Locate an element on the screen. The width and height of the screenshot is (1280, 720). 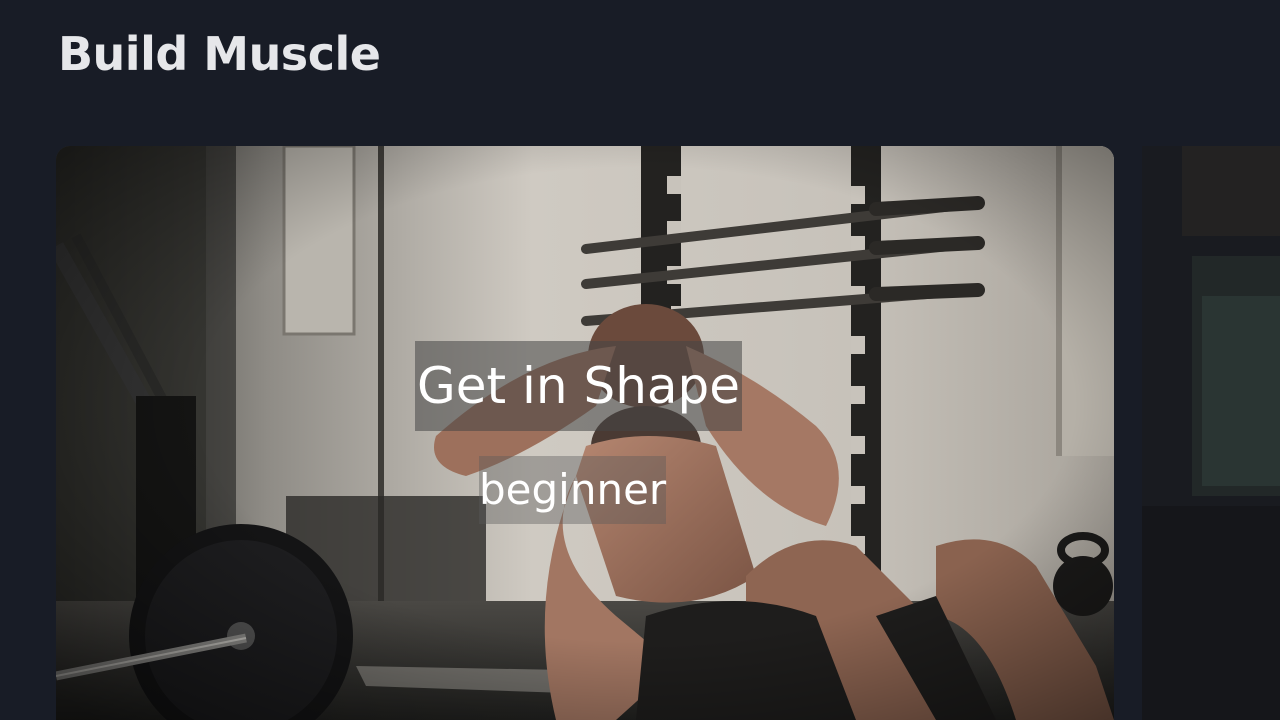
workout-card-level: beginner is located at coordinates (573, 490).